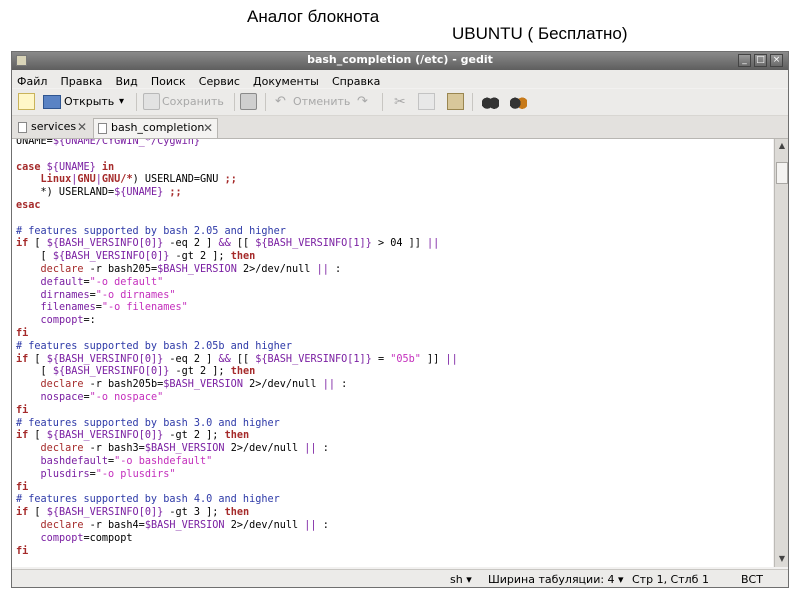 The image size is (800, 600). Describe the element at coordinates (455, 101) in the screenshot. I see `paste-icon` at that location.